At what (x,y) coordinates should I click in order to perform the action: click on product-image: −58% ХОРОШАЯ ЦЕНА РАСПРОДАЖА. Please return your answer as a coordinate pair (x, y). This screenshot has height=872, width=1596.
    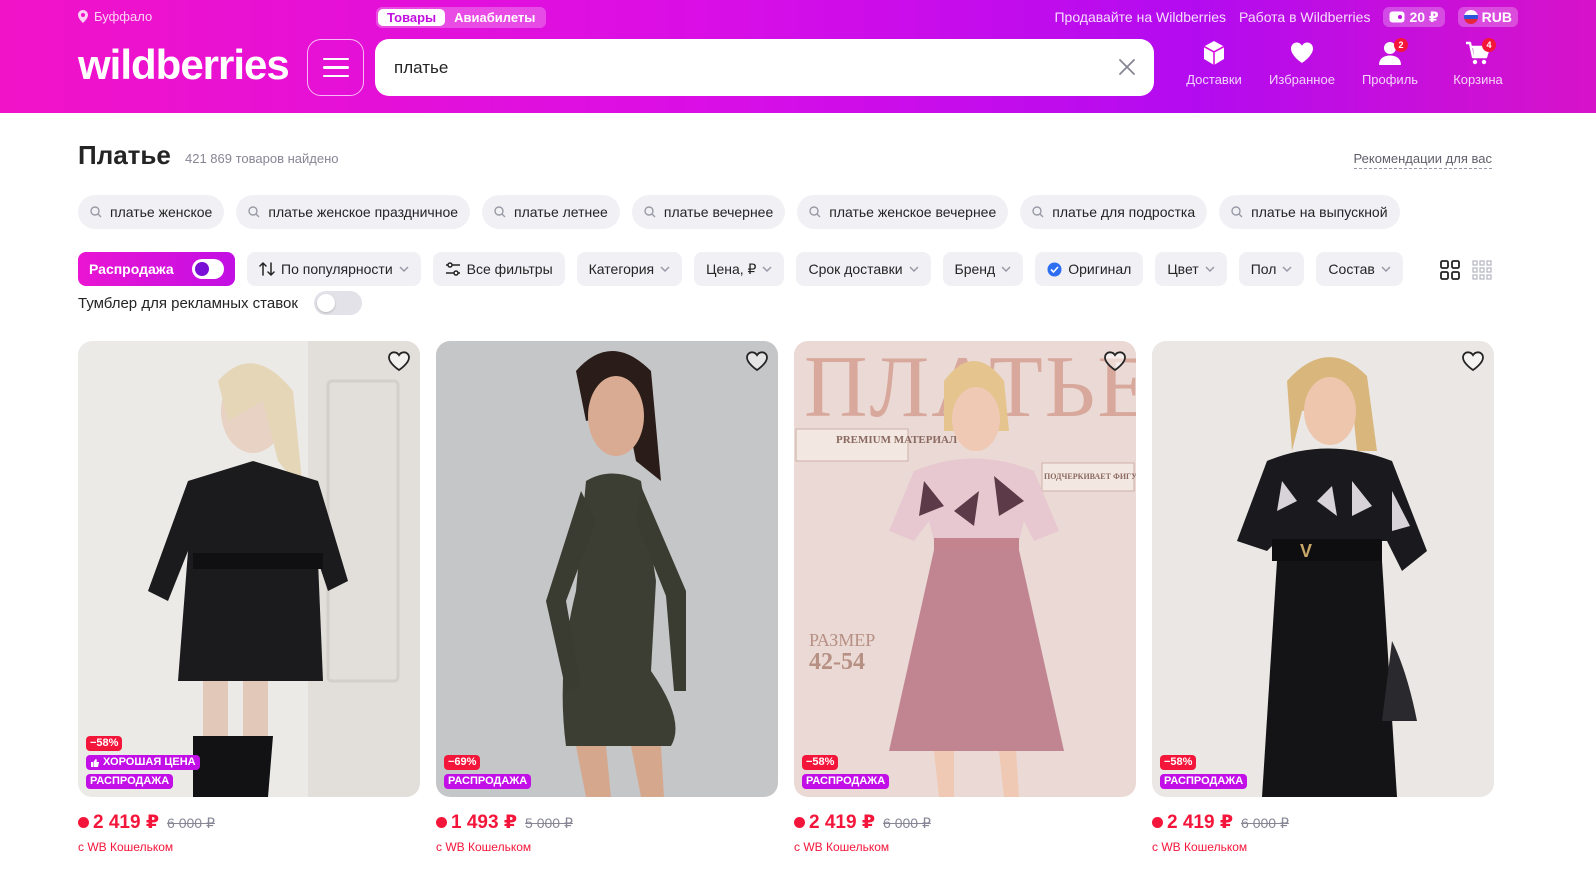
    Looking at the image, I should click on (249, 569).